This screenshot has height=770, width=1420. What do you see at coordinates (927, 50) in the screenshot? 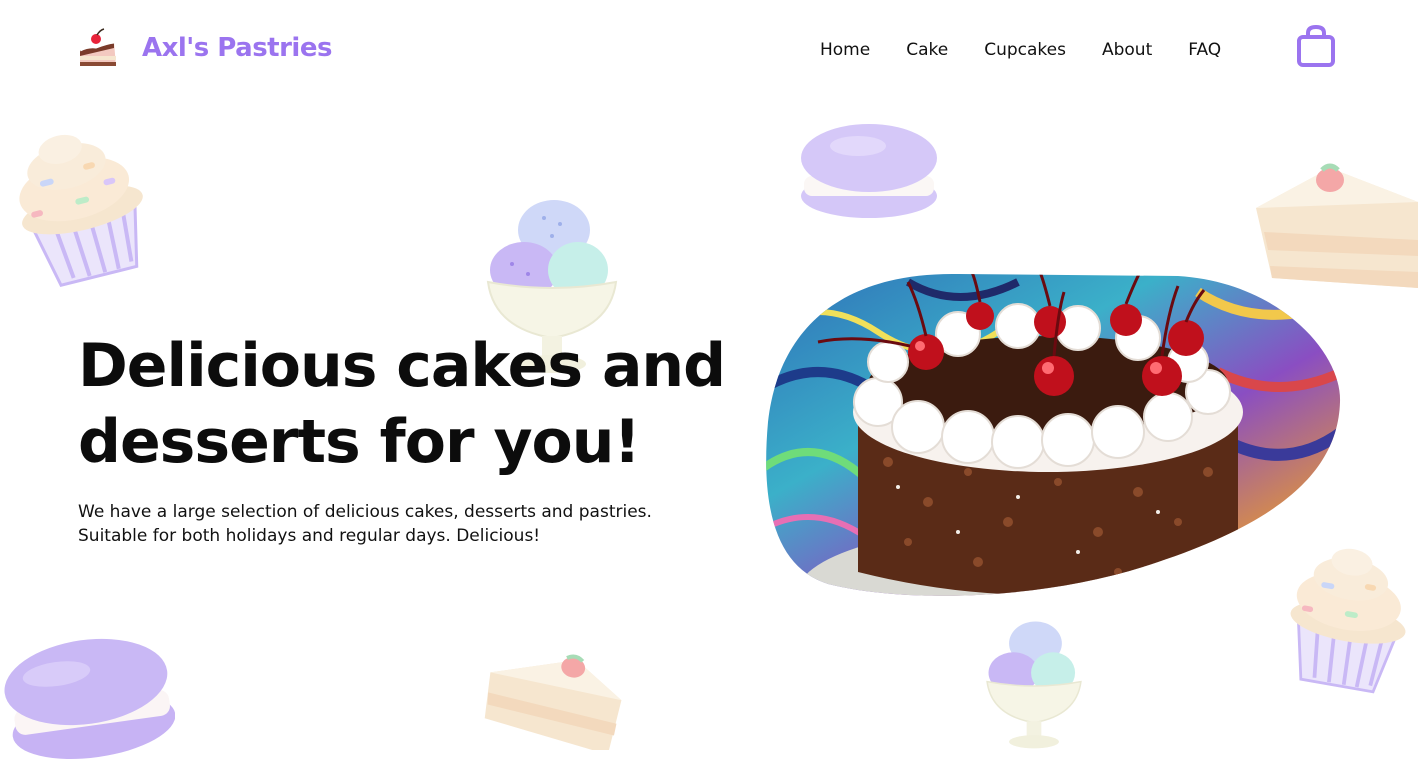
I see `nav-cake: Cake` at bounding box center [927, 50].